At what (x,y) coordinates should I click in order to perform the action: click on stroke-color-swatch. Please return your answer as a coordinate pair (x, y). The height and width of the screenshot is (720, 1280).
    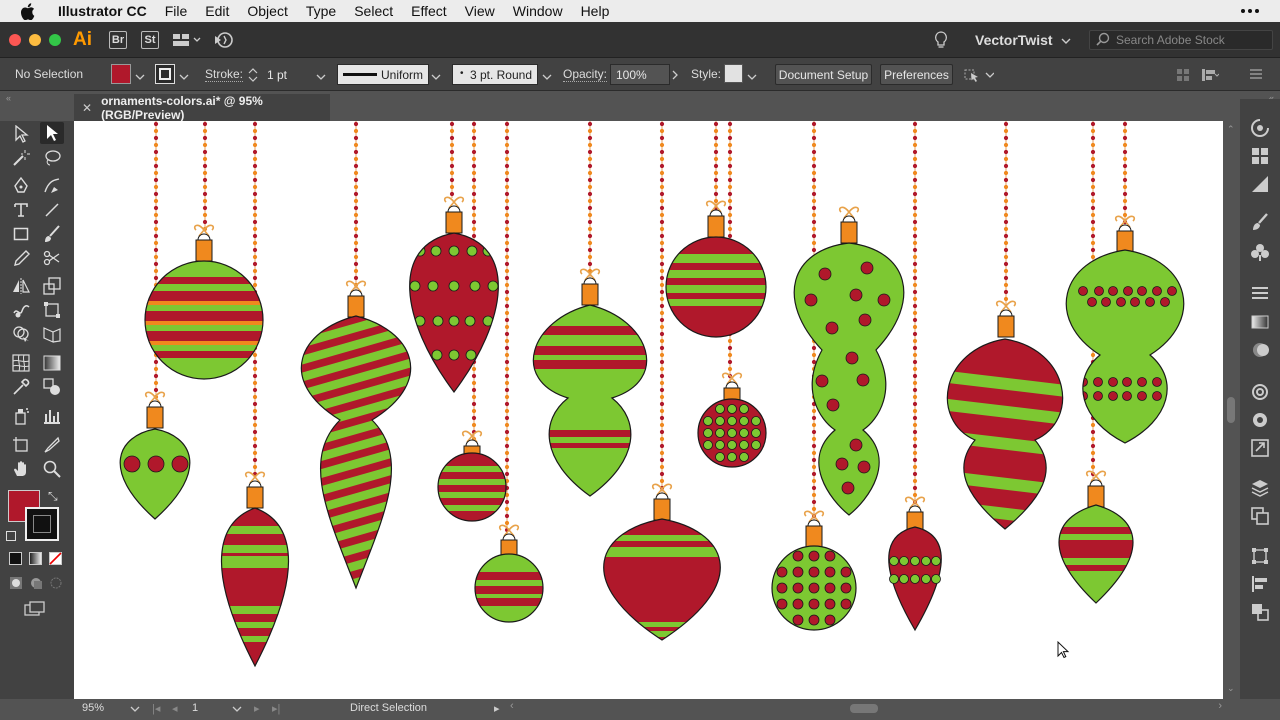
    Looking at the image, I should click on (42, 524).